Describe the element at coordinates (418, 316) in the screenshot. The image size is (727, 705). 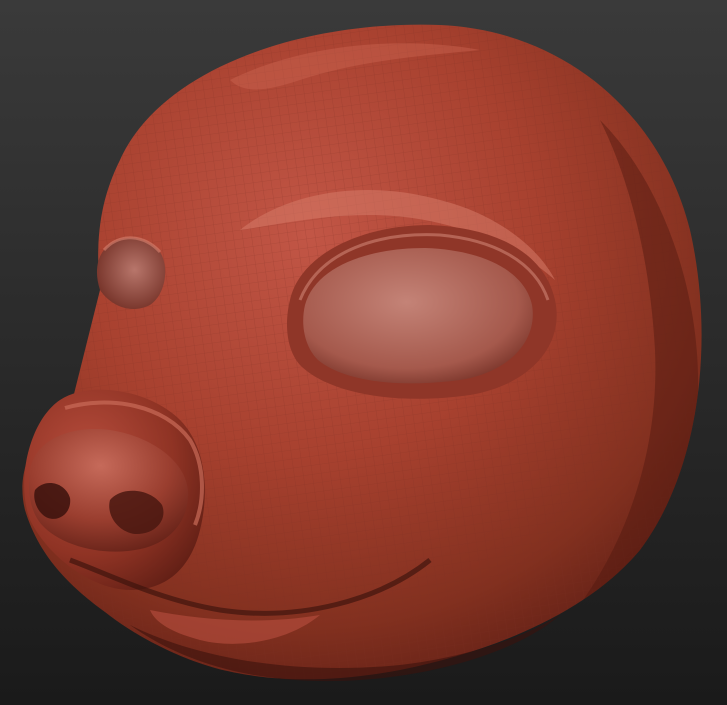
I see `eye-socket-right` at that location.